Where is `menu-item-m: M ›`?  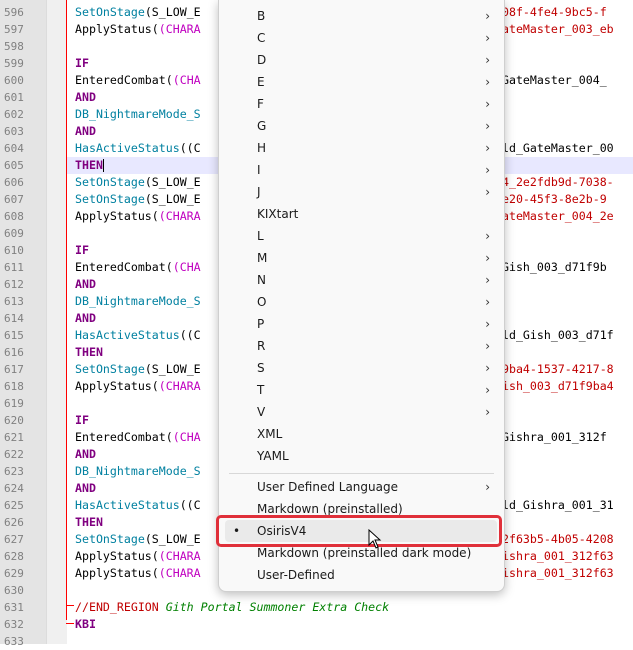 menu-item-m: M › is located at coordinates (361, 259).